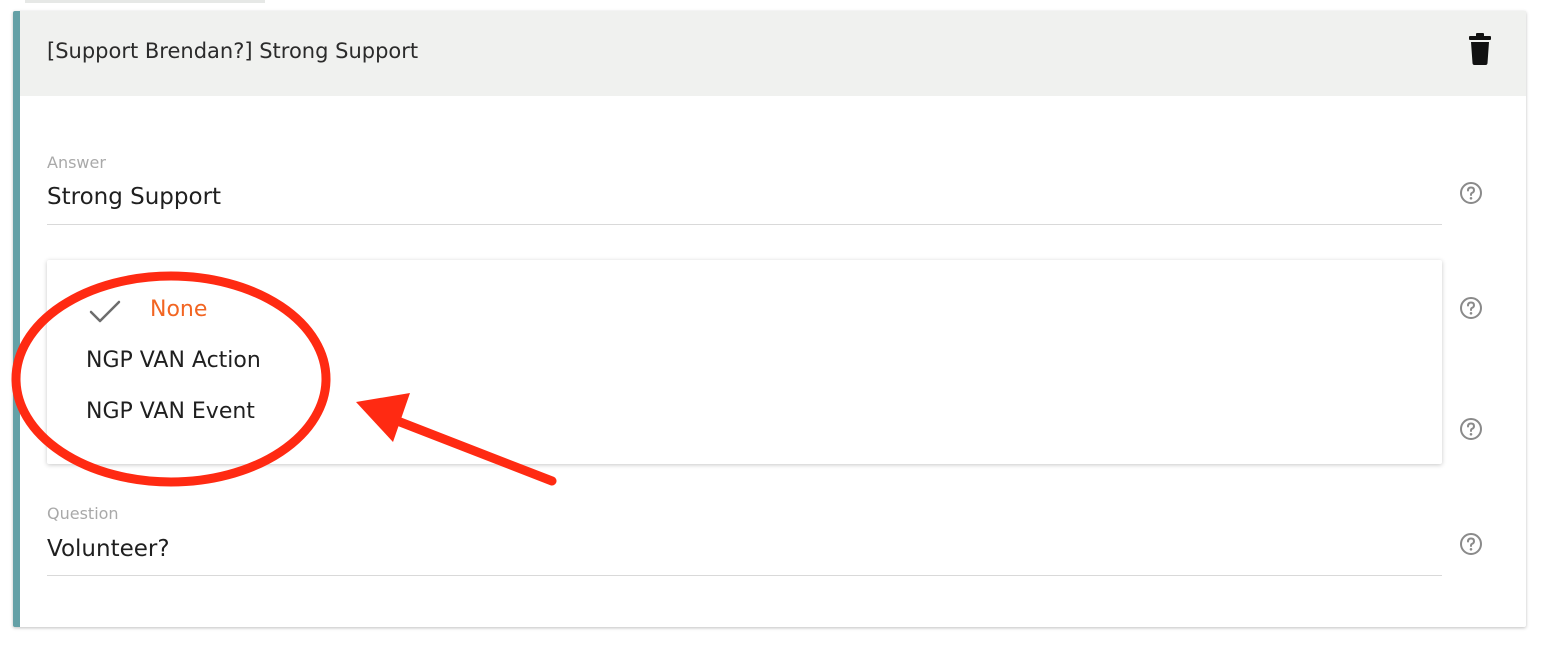 The width and height of the screenshot is (1542, 650). What do you see at coordinates (83, 513) in the screenshot?
I see `question-label: Question` at bounding box center [83, 513].